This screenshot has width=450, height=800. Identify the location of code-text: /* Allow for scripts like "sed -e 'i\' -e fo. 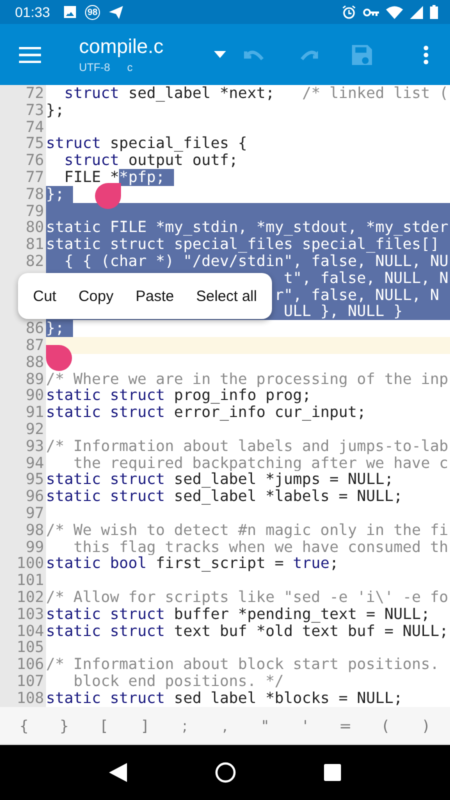
(247, 597).